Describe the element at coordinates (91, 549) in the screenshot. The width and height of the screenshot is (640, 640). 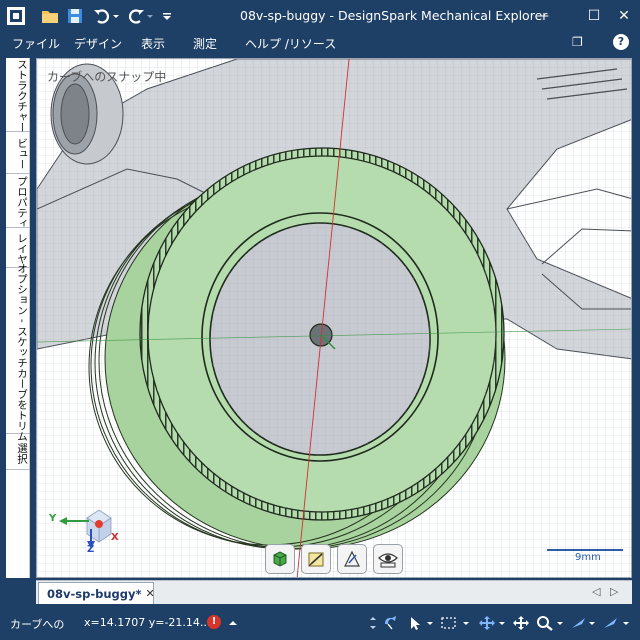
I see `axis-label-z: Z` at that location.